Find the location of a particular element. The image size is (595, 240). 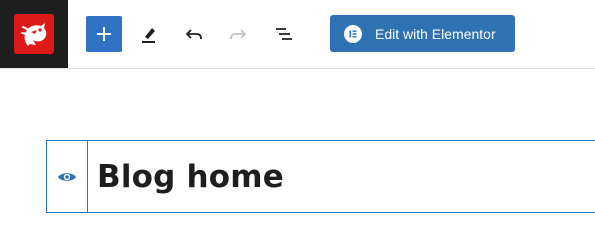

redo-icon is located at coordinates (238, 34).